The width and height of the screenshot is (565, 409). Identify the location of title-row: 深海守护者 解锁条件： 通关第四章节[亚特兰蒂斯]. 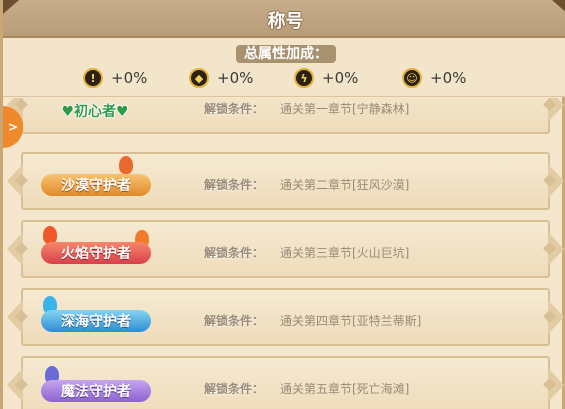
(285, 317).